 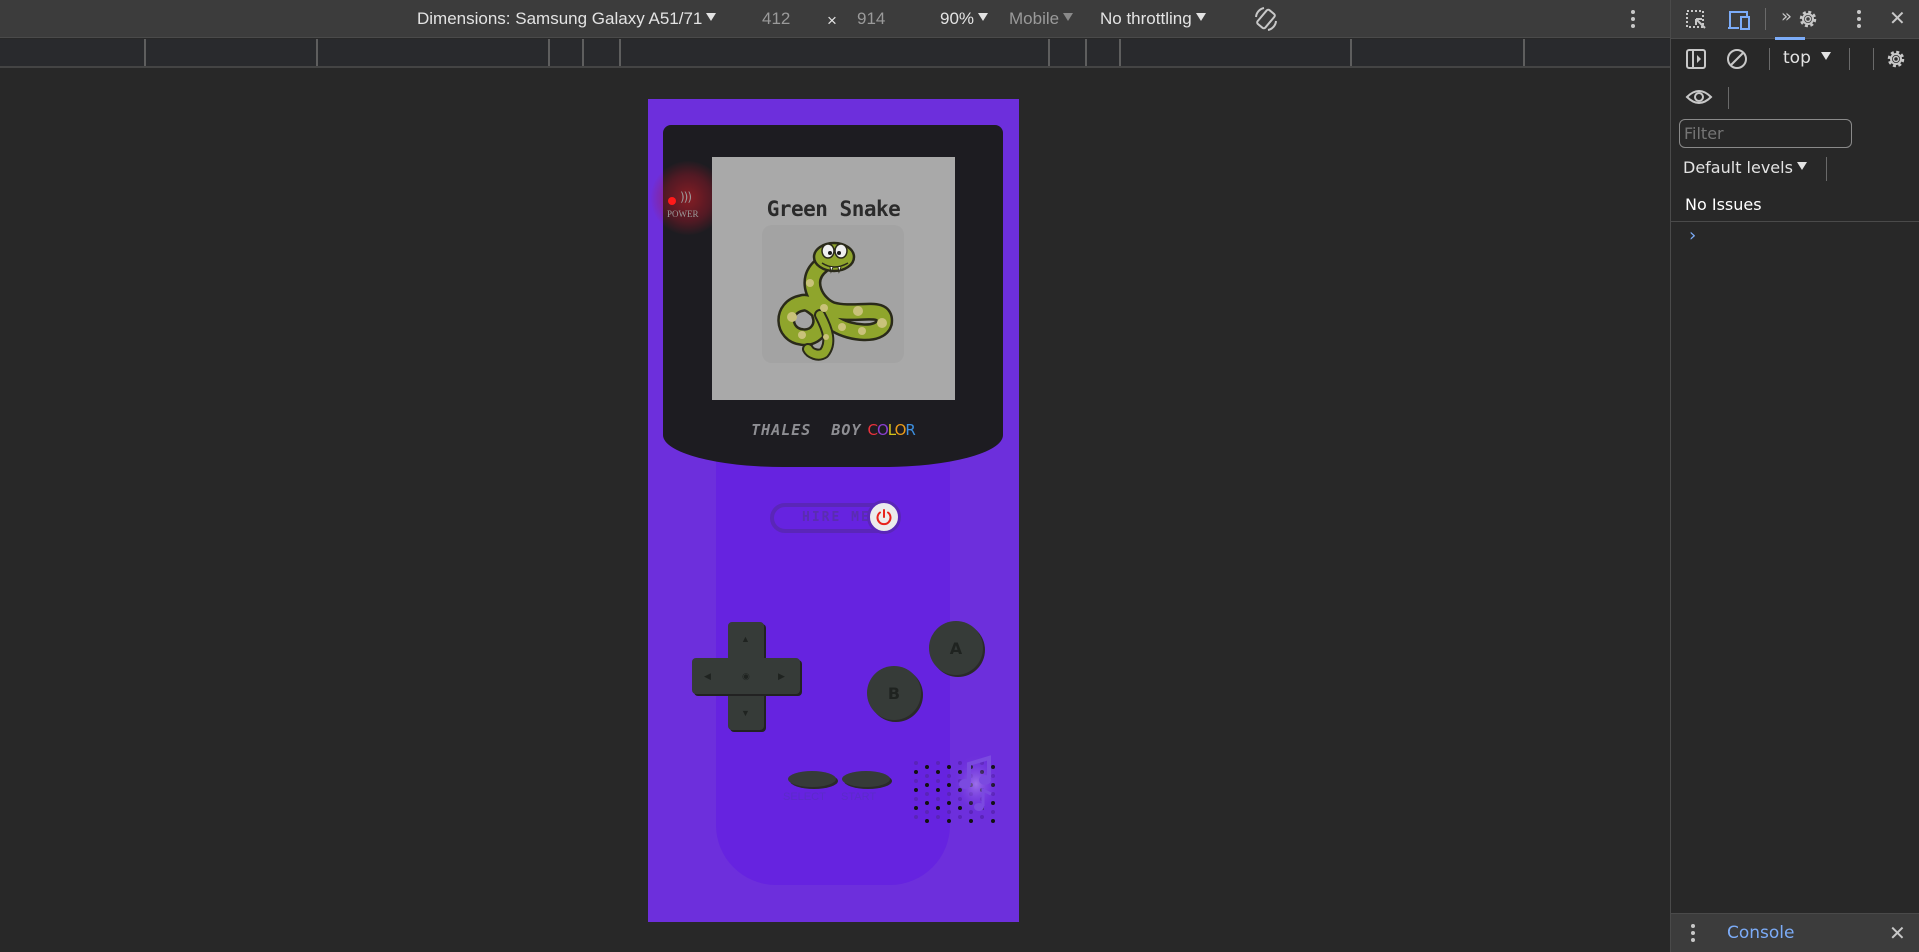 I want to click on brand-letter: R, so click(x=910, y=430).